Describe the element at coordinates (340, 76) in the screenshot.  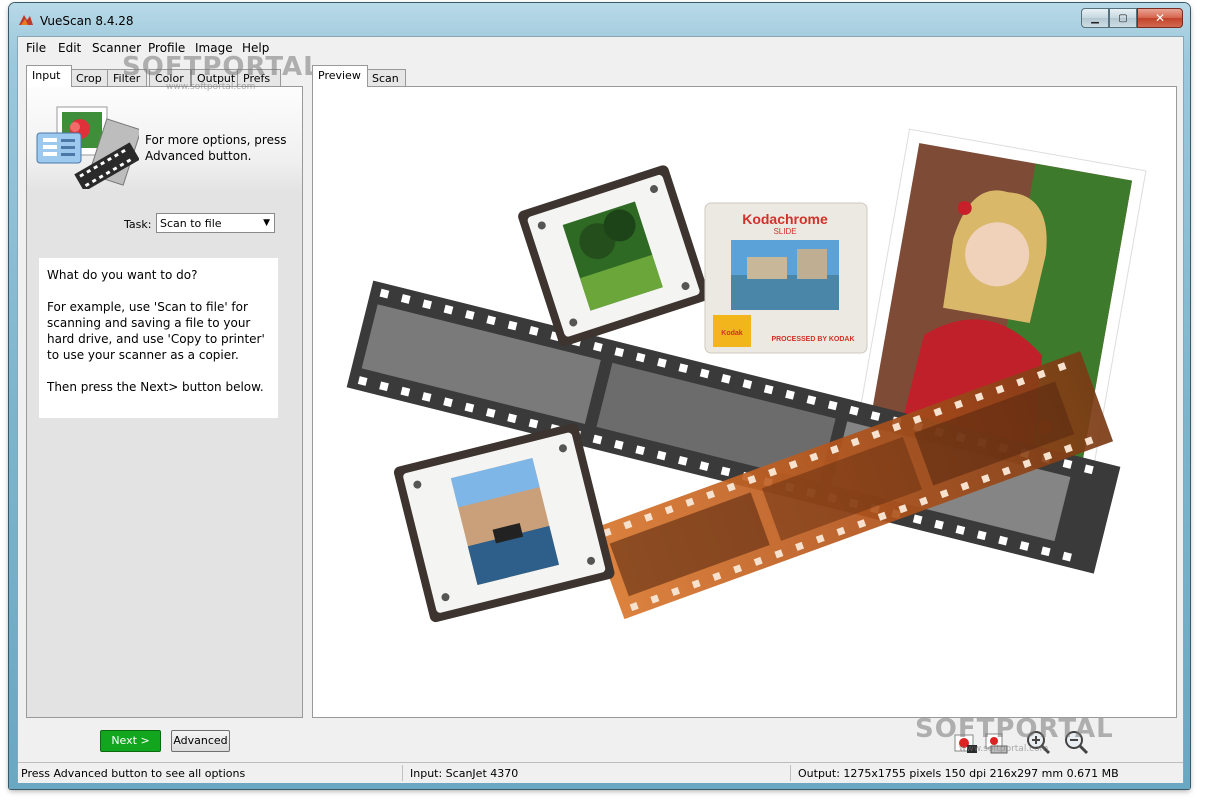
I see `tab-preview: Preview` at that location.